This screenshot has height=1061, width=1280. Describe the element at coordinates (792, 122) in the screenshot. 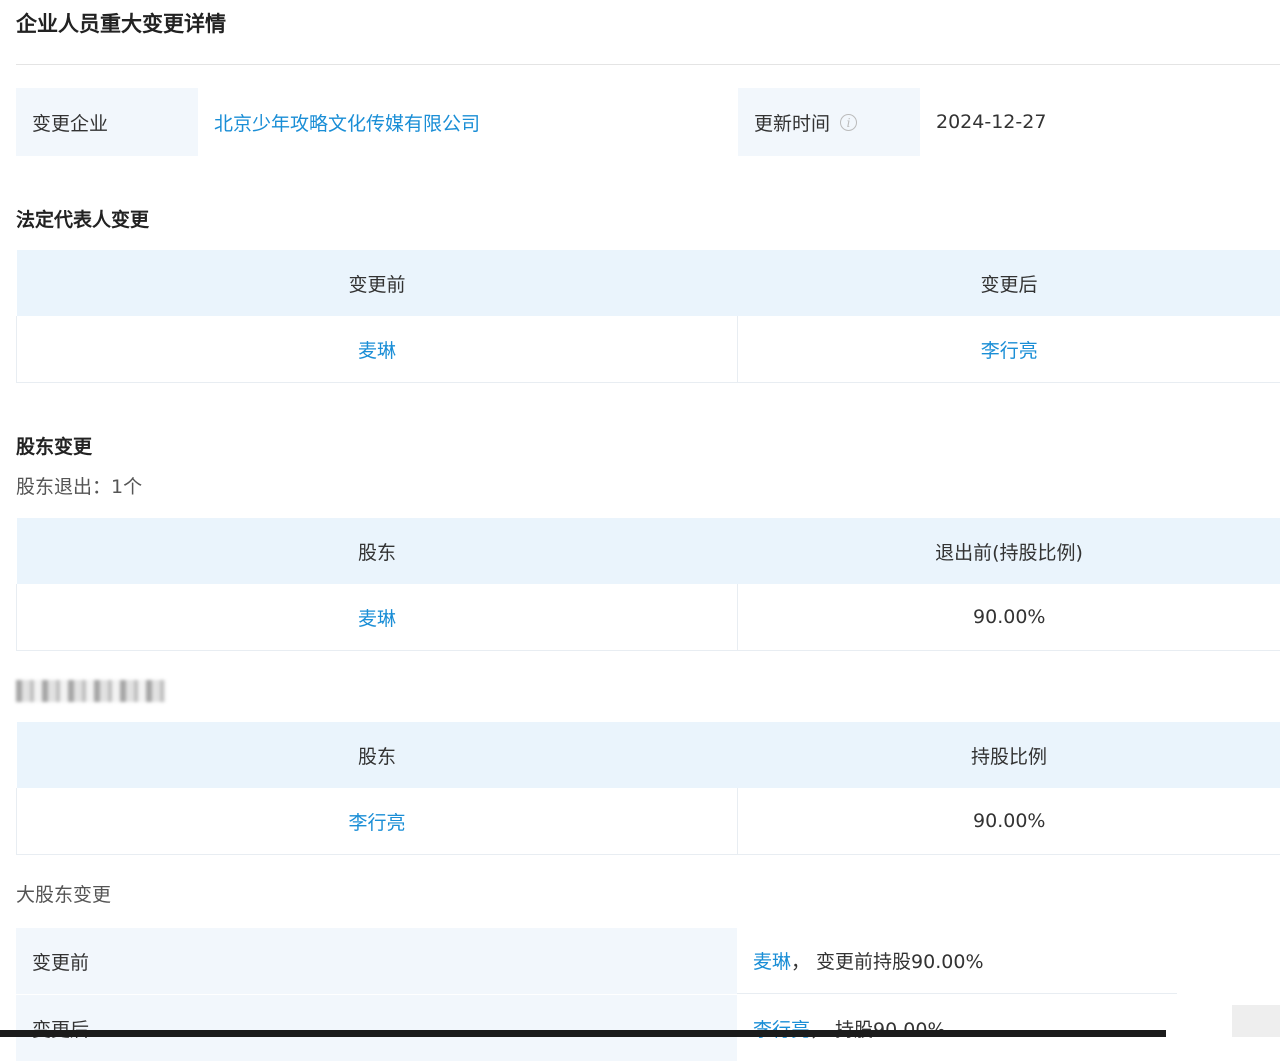

I see `update-time-label: 更新时间` at that location.